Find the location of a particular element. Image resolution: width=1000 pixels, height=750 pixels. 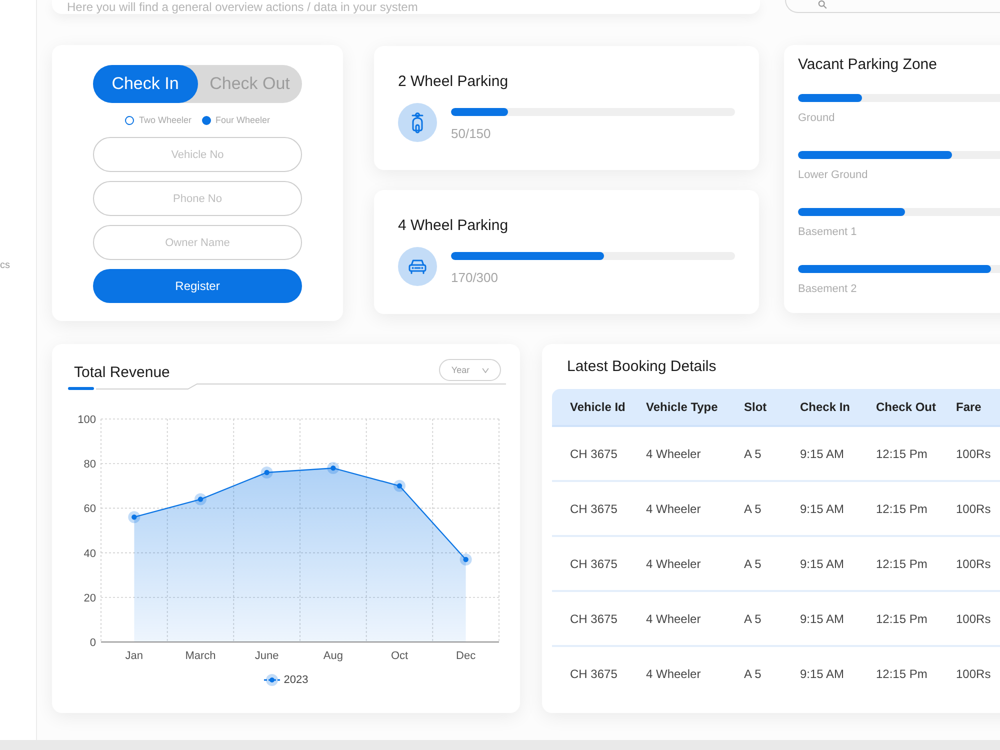

sidebar-item: cs is located at coordinates (5, 266).